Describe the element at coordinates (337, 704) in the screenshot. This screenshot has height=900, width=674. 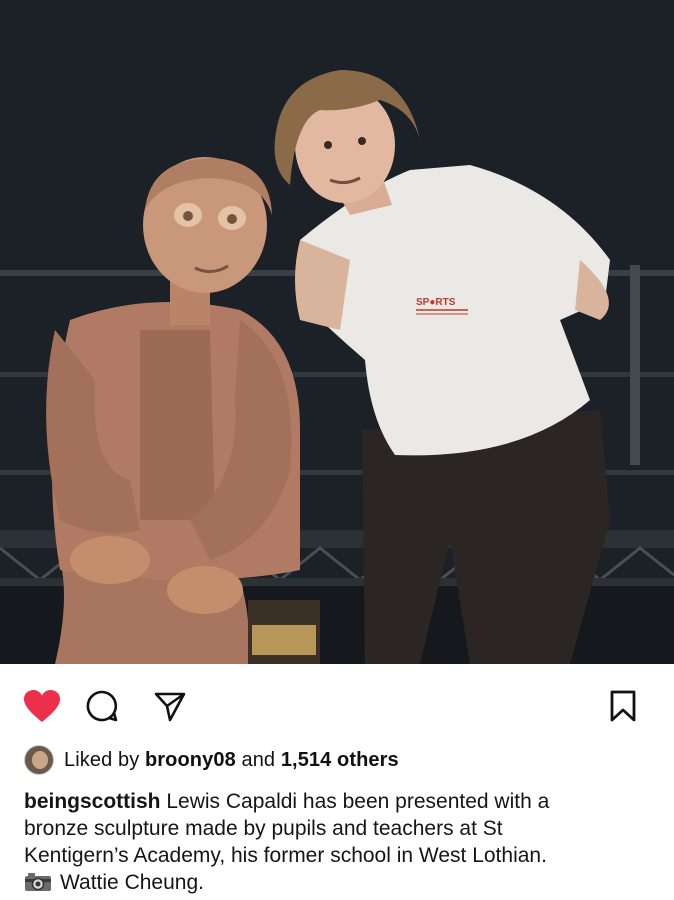
I see `post-actions-bar` at that location.